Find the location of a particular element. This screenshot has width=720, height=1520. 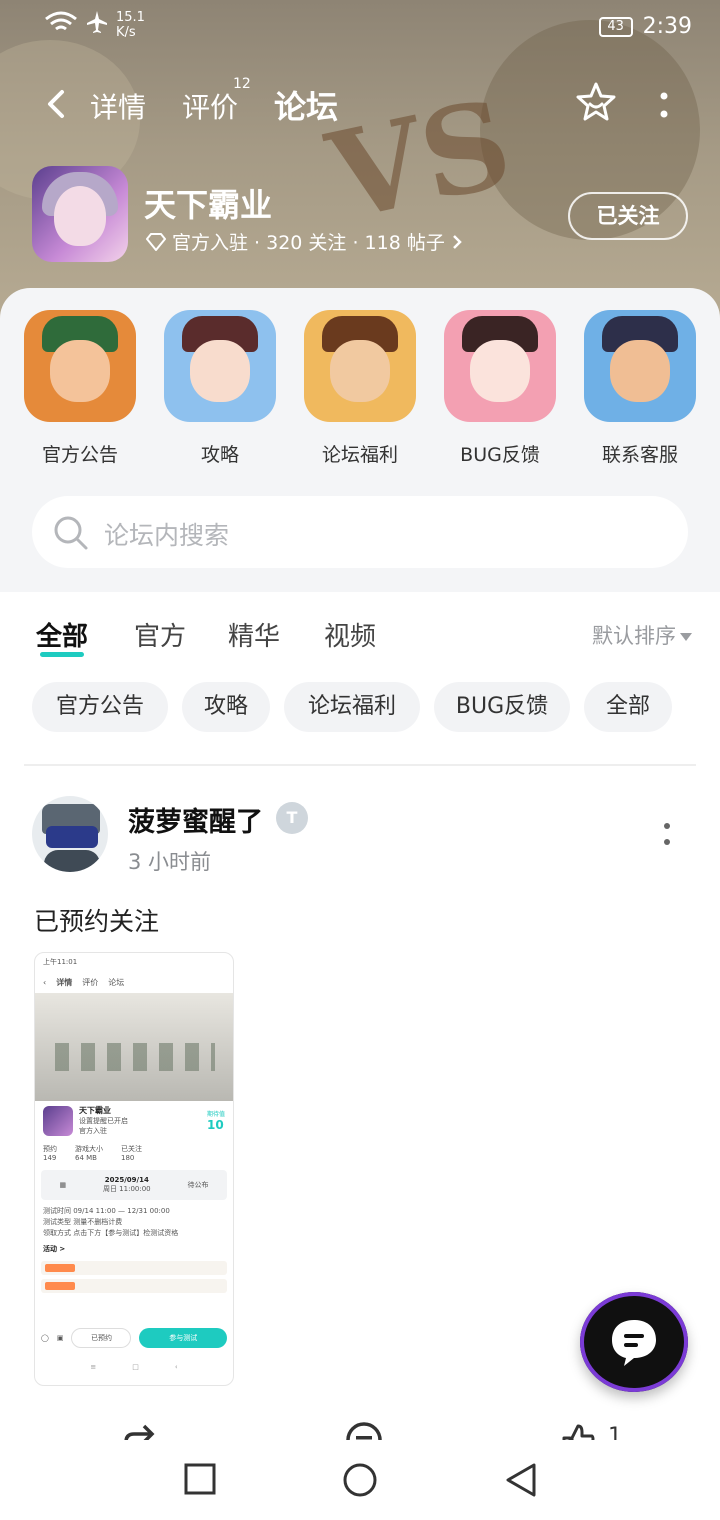

status-bar: 15.1 K/s 43 2:39 is located at coordinates (360, 30).